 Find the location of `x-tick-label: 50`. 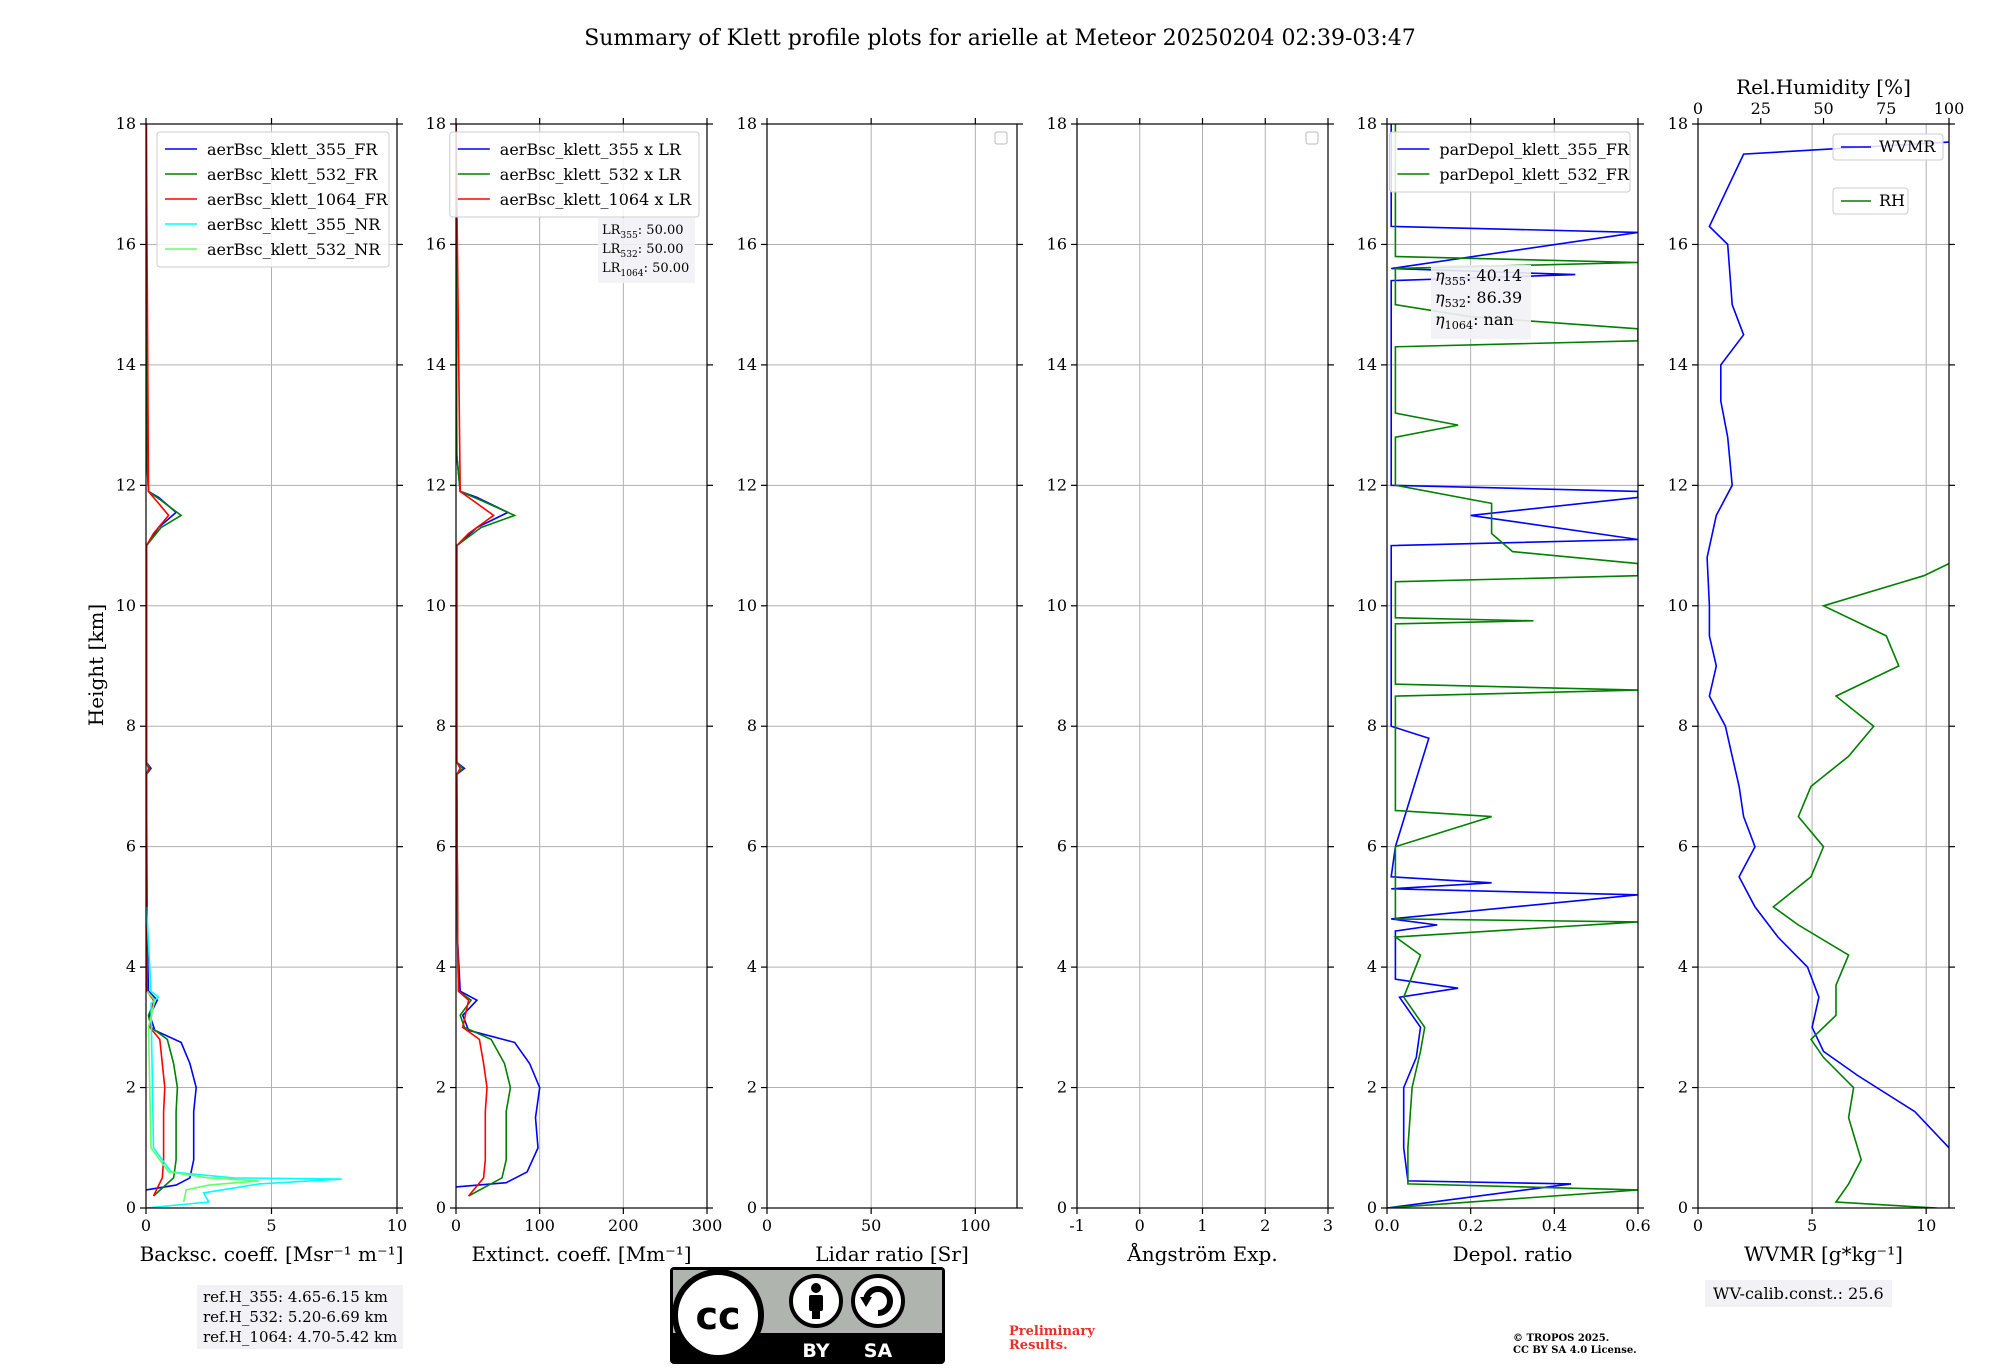

x-tick-label: 50 is located at coordinates (871, 1225).